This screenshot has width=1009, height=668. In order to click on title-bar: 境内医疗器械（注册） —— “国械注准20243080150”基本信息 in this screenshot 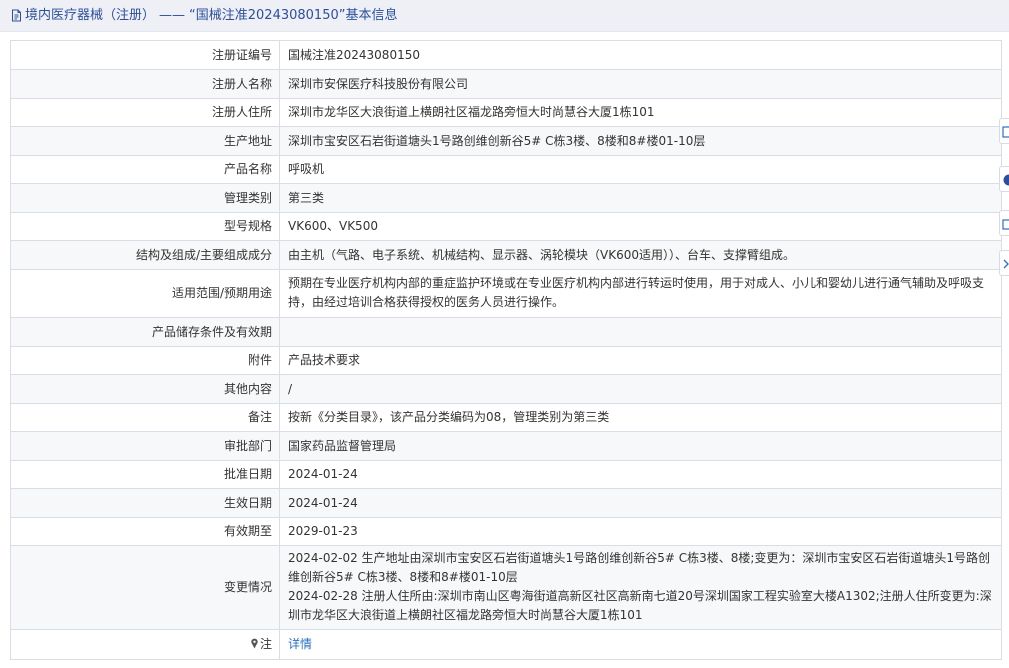, I will do `click(504, 16)`.